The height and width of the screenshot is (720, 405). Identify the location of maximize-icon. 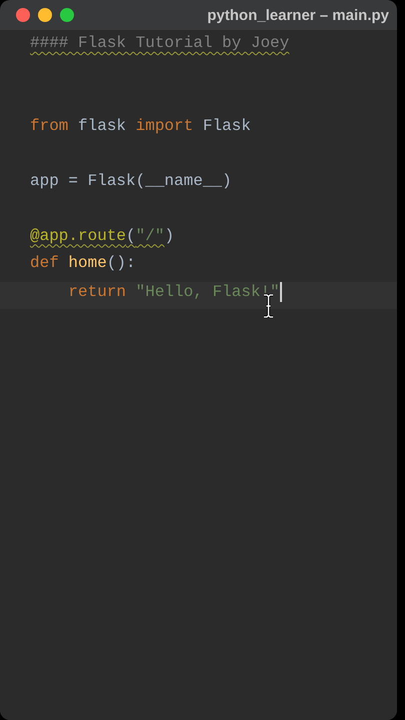
(67, 15).